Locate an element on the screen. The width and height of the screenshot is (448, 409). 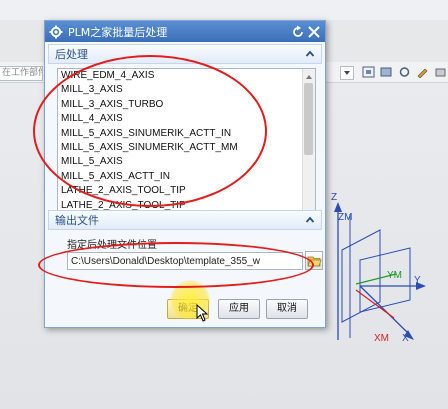
axis-label-z: Z is located at coordinates (334, 197).